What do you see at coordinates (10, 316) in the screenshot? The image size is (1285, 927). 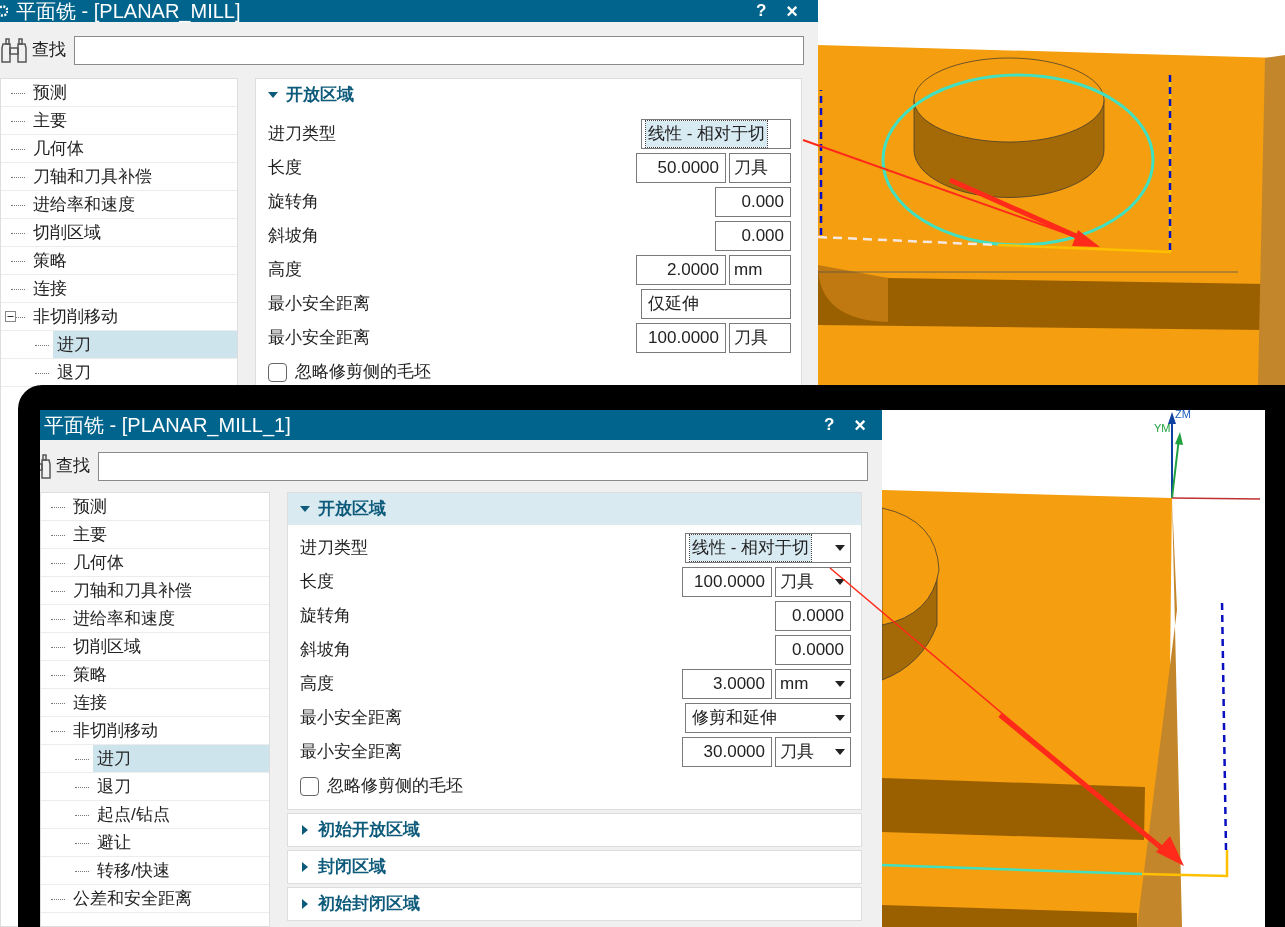 I see `collapse-icon` at bounding box center [10, 316].